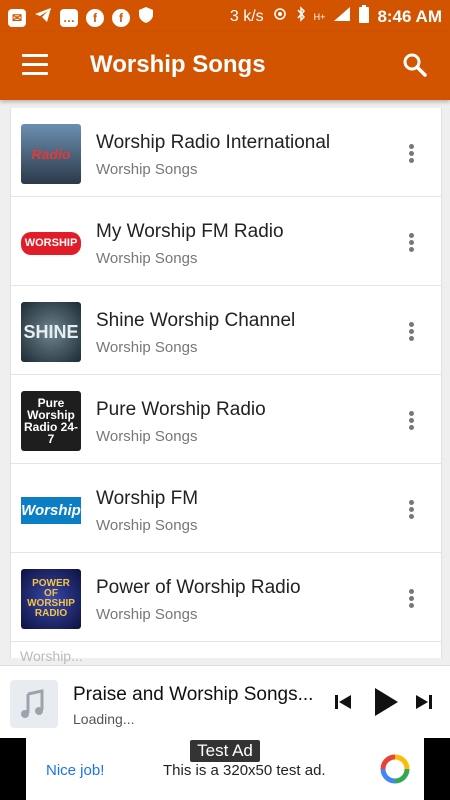  Describe the element at coordinates (226, 508) in the screenshot. I see `station-row-4: Worship Worship FM Worship Songs` at that location.